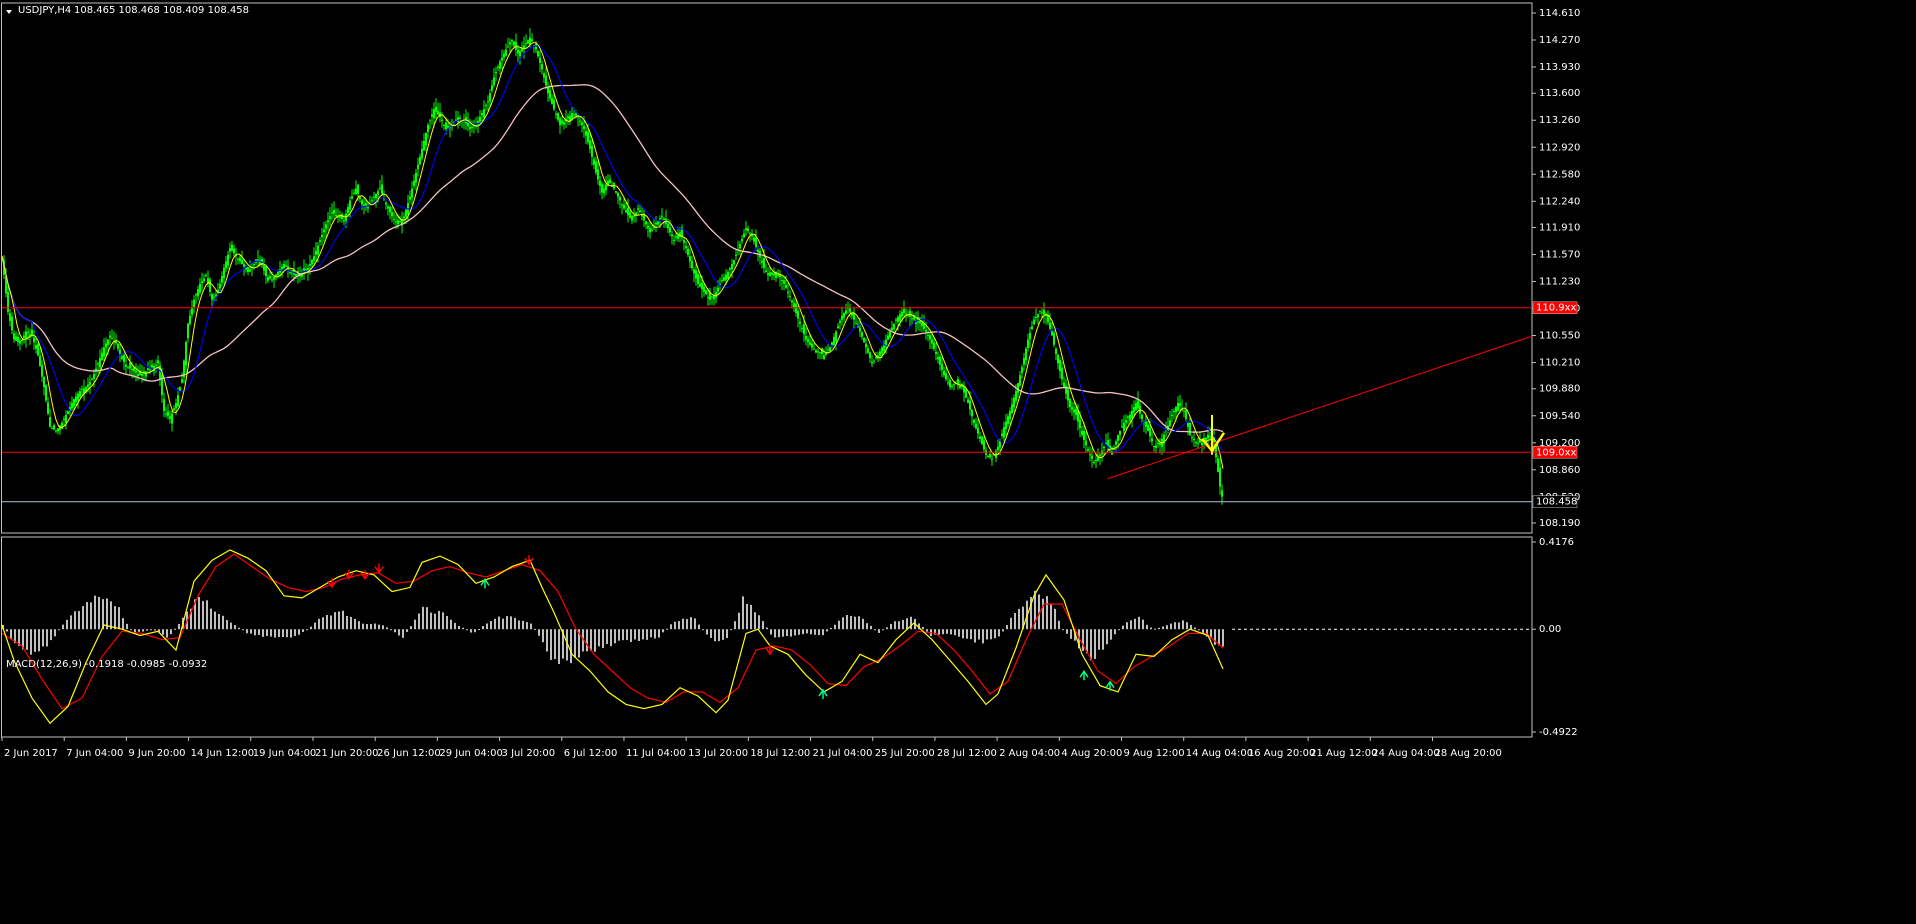  I want to click on price-tick-label: 111.910, so click(1559, 227).